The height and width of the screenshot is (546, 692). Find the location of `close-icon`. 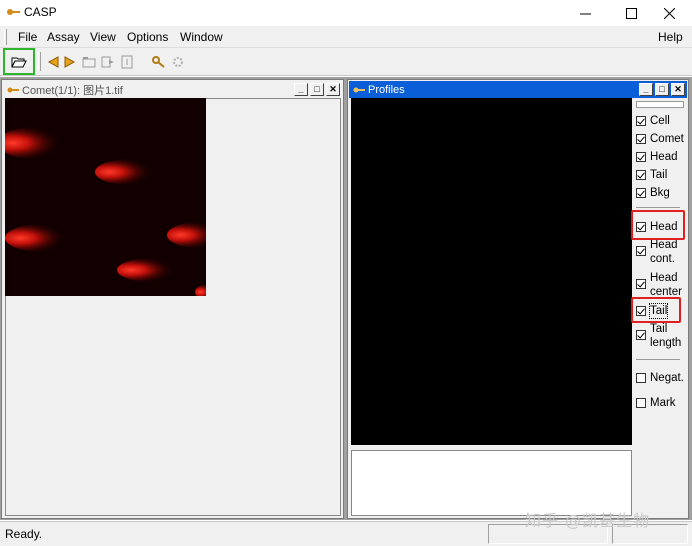

close-icon is located at coordinates (669, 13).